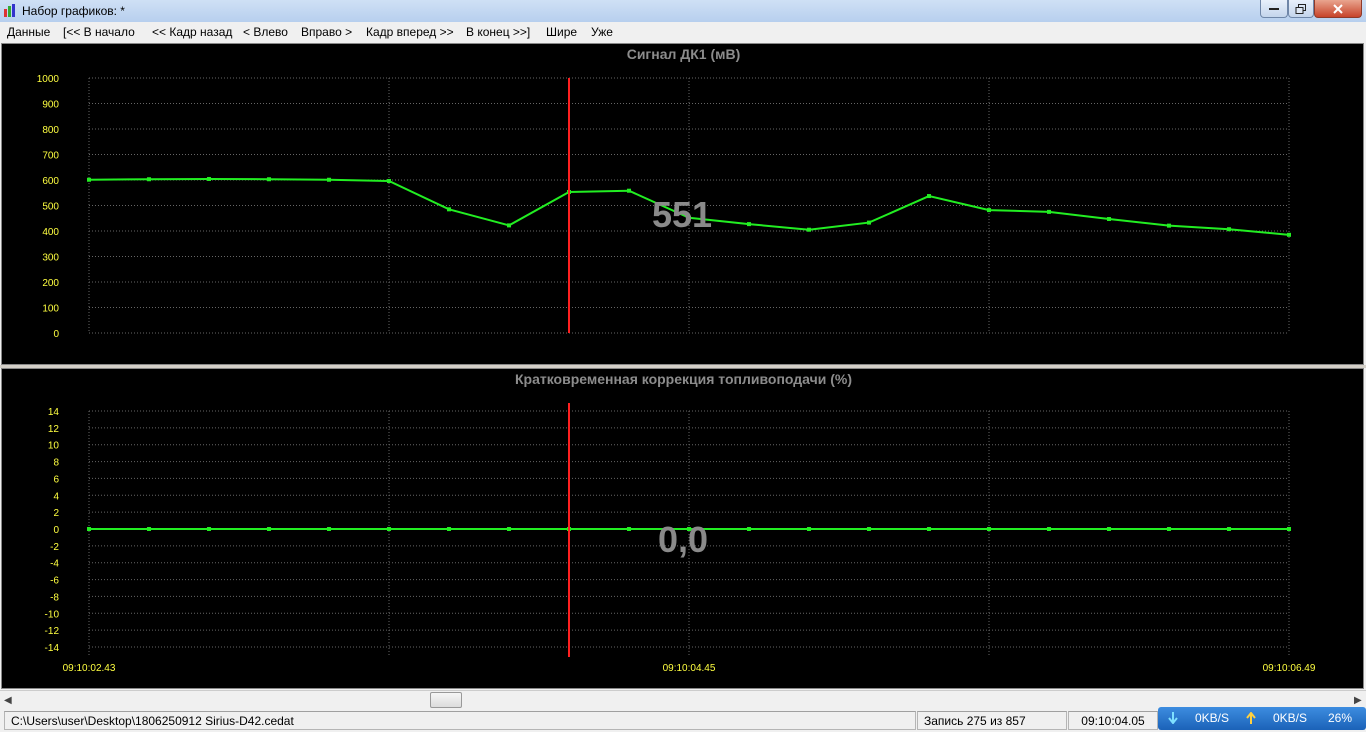 The width and height of the screenshot is (1366, 732). I want to click on y-tick-label: 12, so click(54, 429).